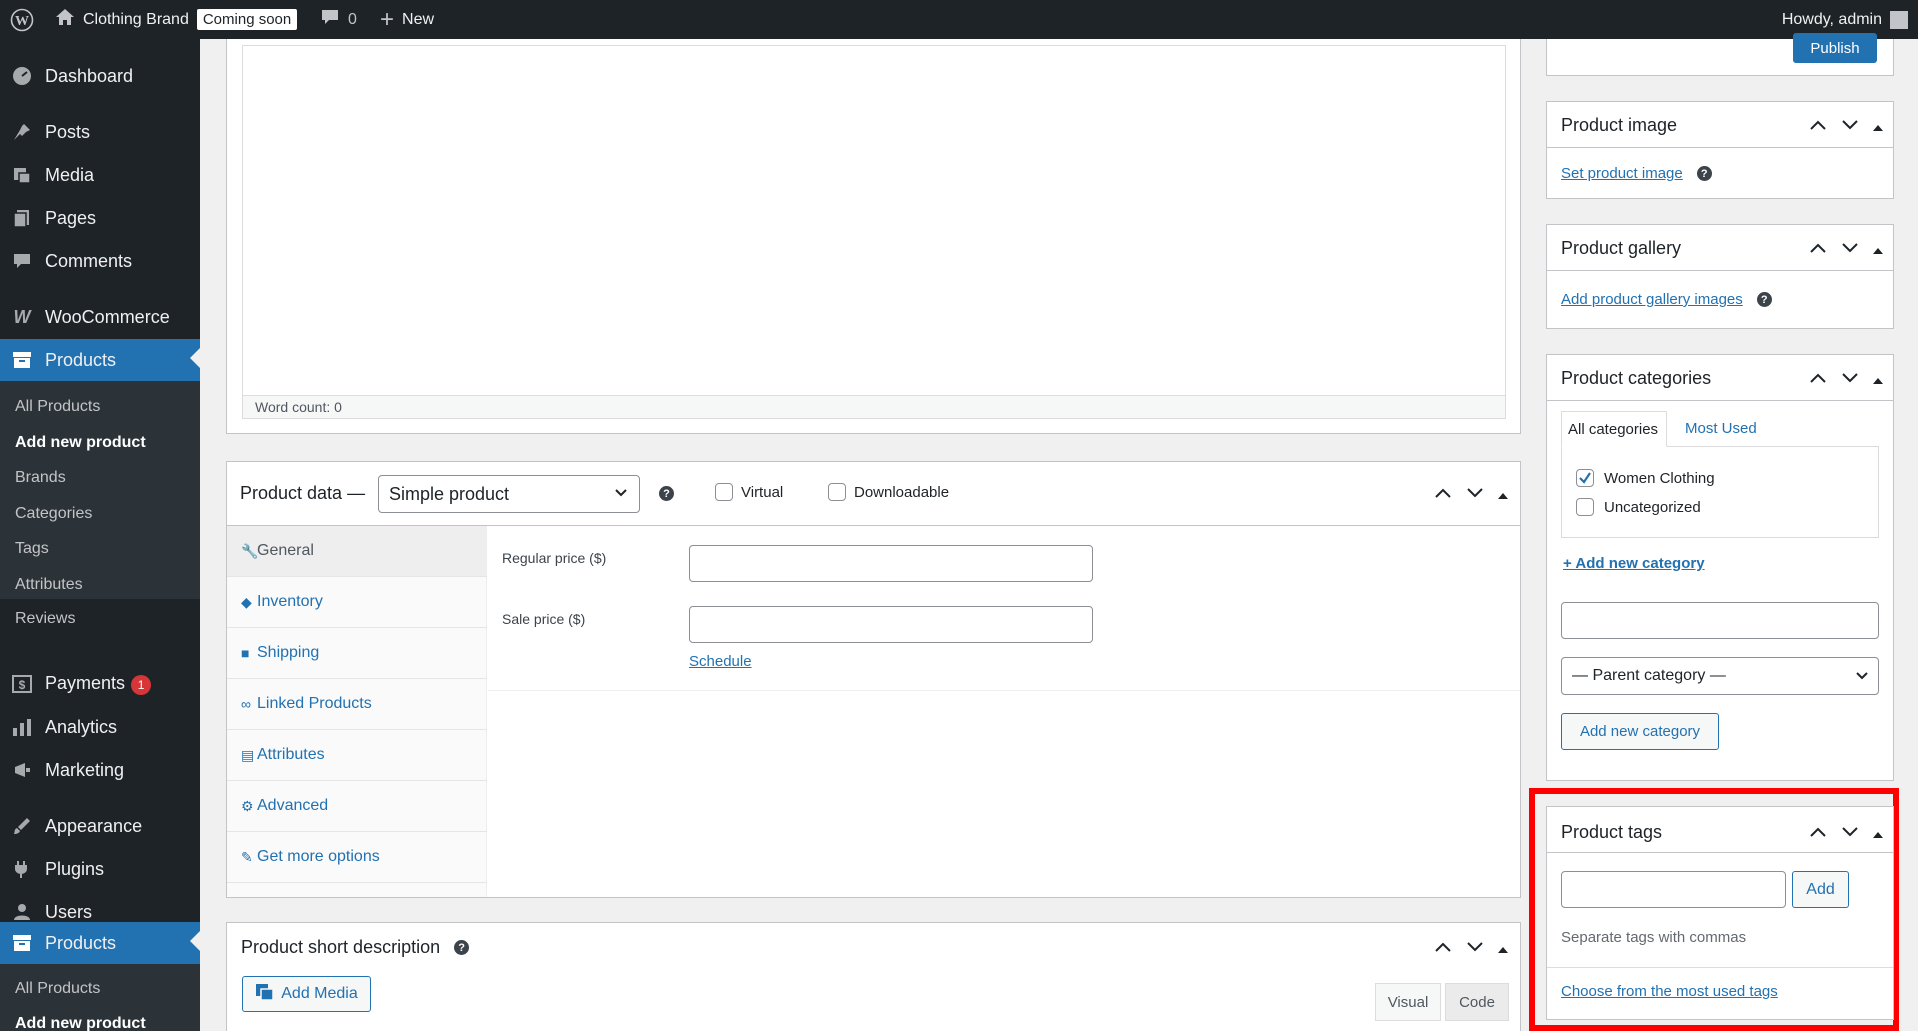 Image resolution: width=1918 pixels, height=1031 pixels. I want to click on menu-payments: $ Payments 1, so click(100, 684).